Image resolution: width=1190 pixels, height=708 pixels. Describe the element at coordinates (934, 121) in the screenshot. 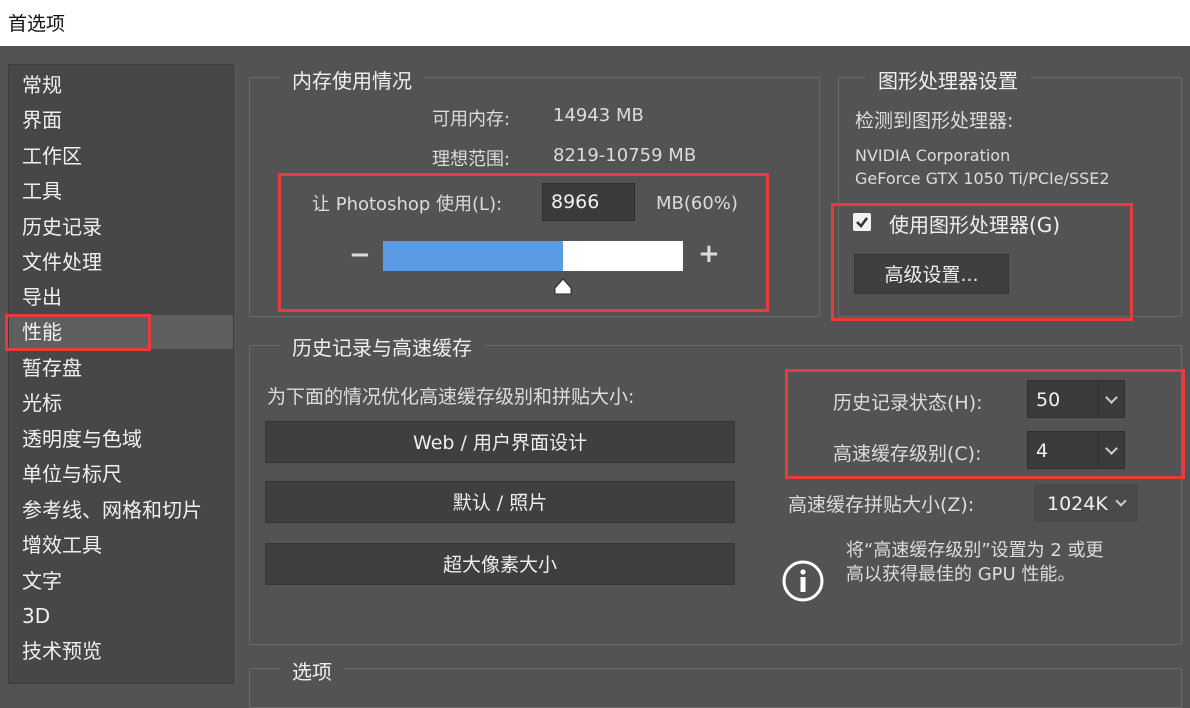

I see `gpu-detected-label: 检测到图形处理器:` at that location.